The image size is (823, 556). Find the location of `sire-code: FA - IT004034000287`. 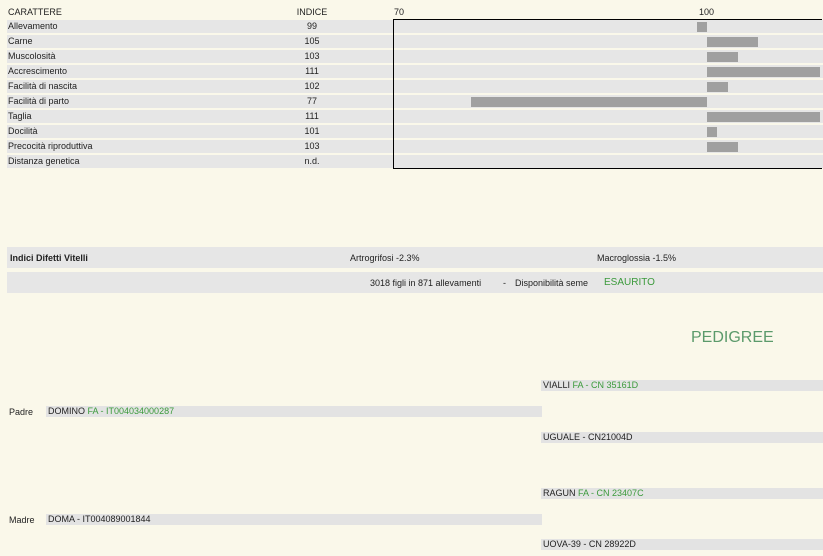

sire-code: FA - IT004034000287 is located at coordinates (131, 411).